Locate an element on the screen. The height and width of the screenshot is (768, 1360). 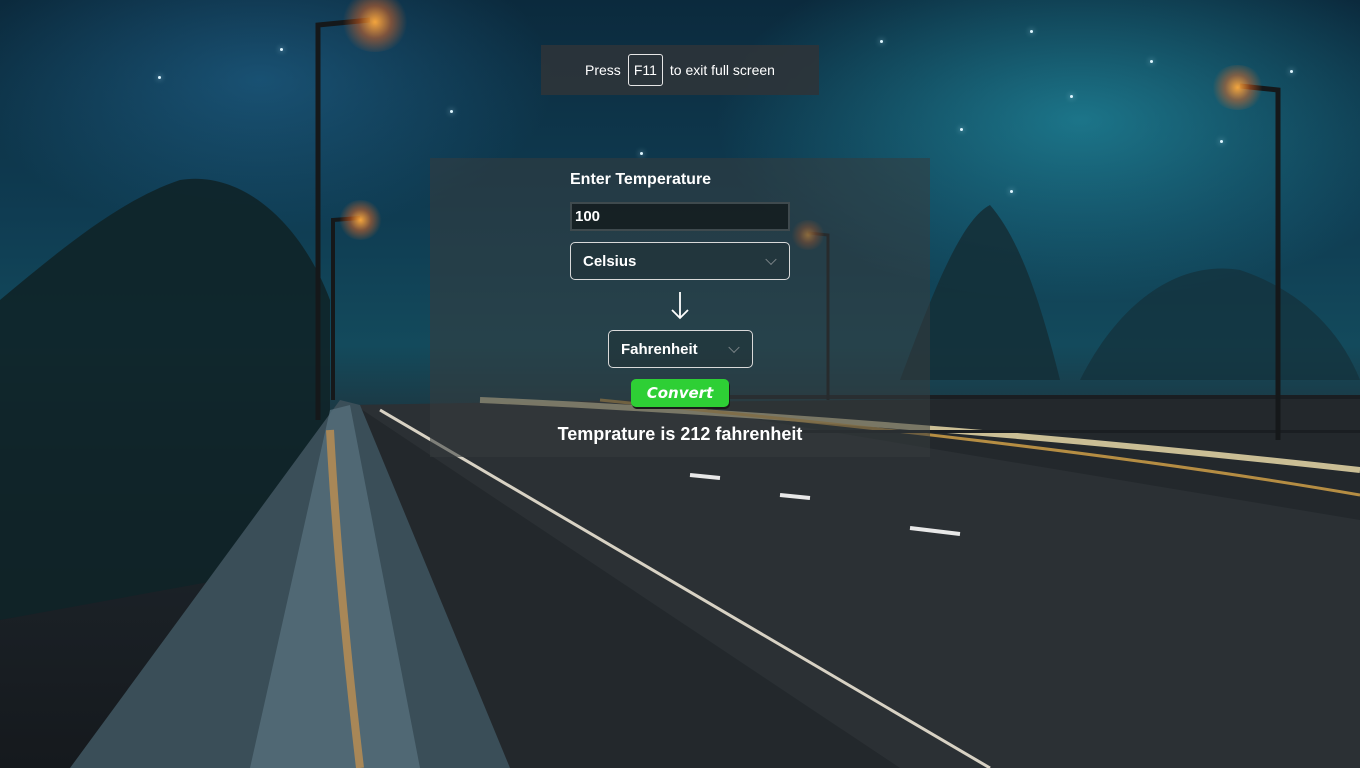
hint-prefix: Press is located at coordinates (603, 70).